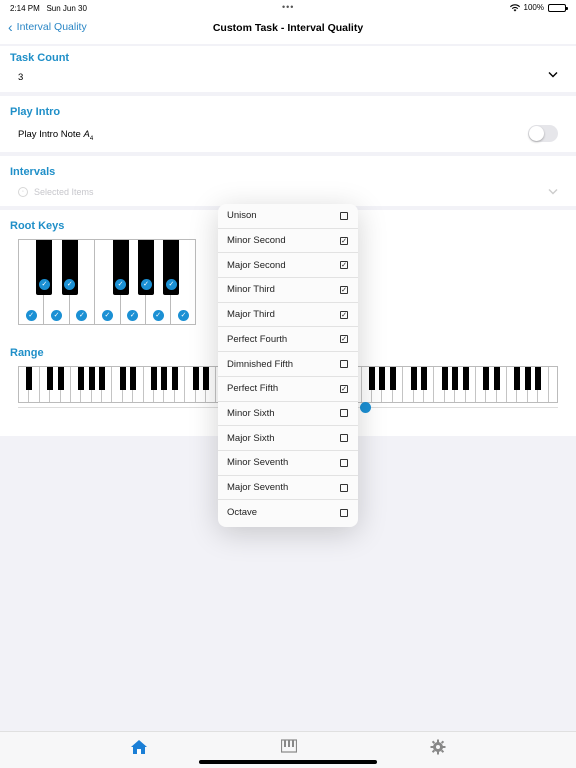 The height and width of the screenshot is (768, 576). I want to click on play-intro-label: Play Intro Note A4, so click(56, 135).